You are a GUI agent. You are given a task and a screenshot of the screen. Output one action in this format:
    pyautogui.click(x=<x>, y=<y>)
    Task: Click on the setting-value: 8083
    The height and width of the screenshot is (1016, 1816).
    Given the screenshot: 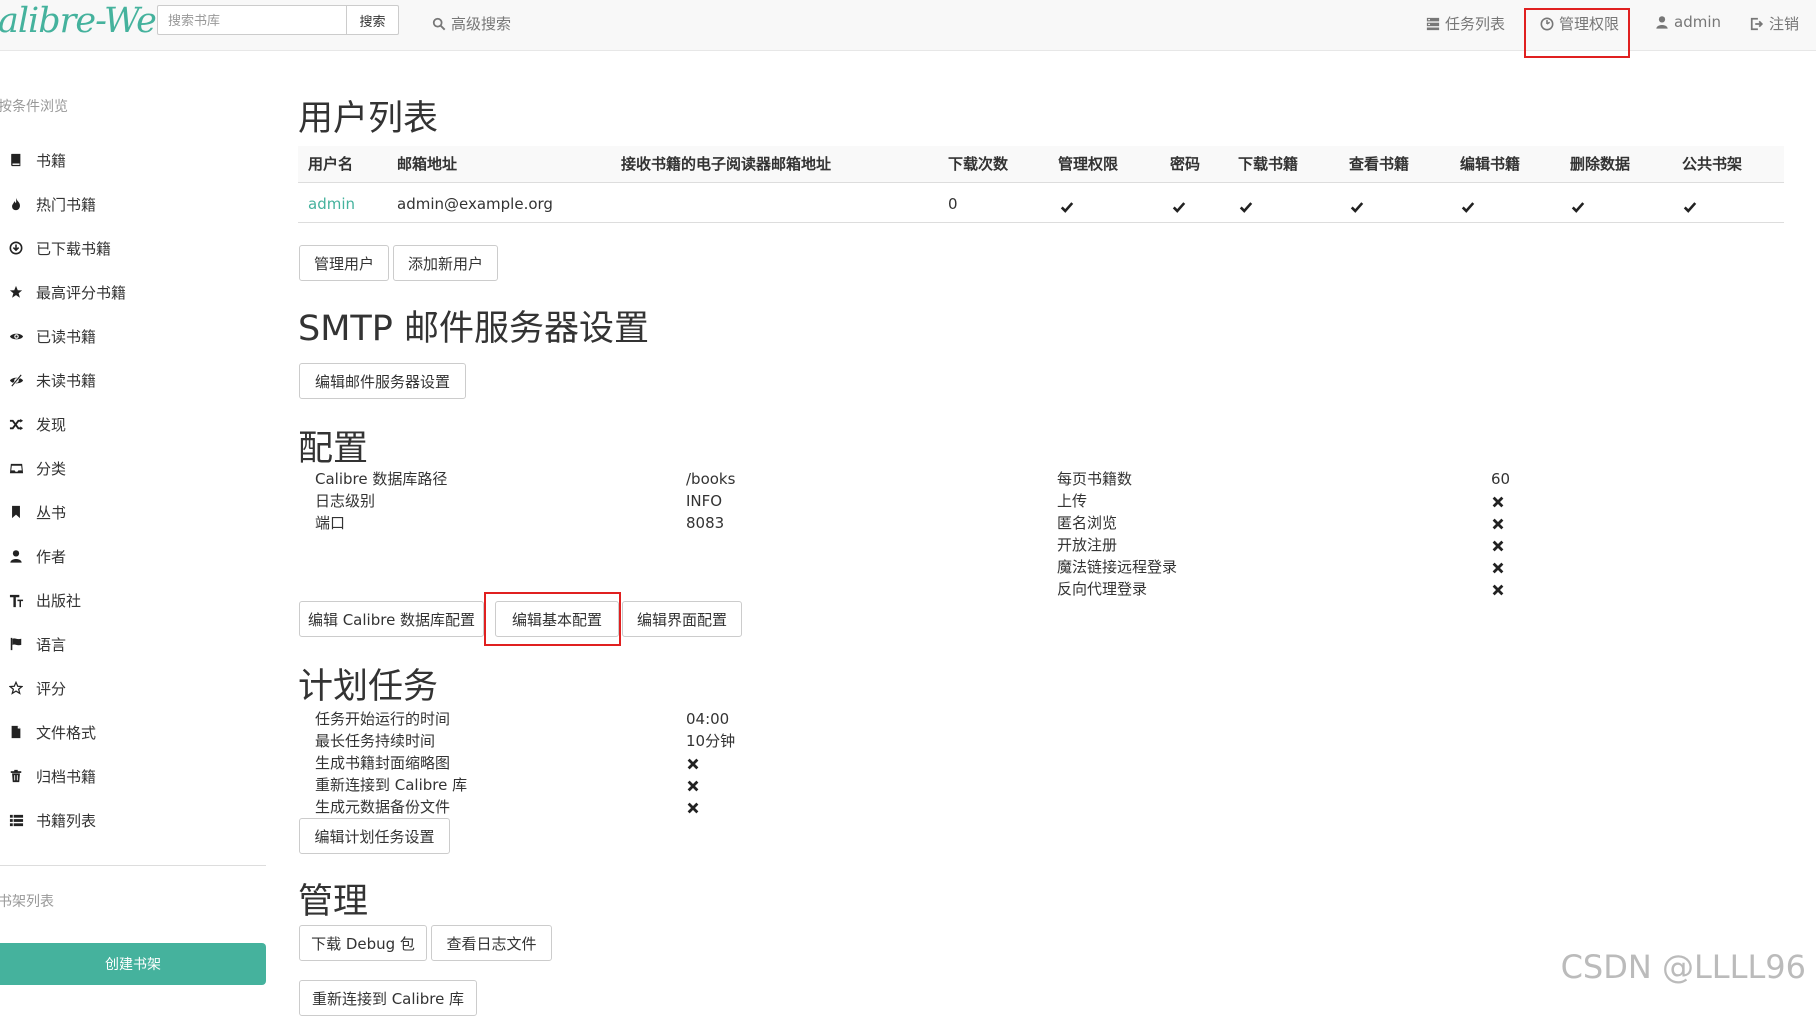 What is the action you would take?
    pyautogui.click(x=705, y=523)
    